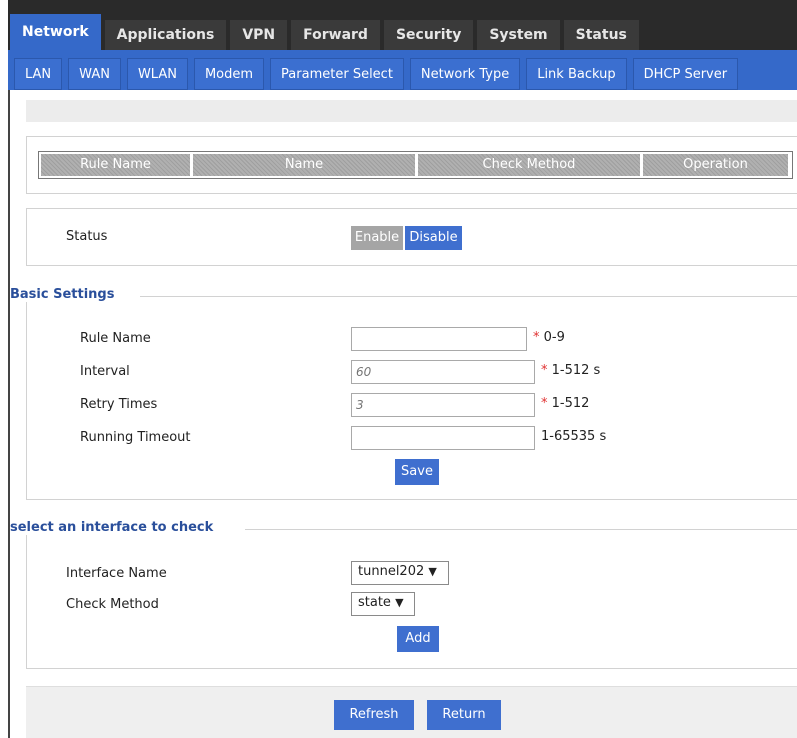 The width and height of the screenshot is (797, 738). Describe the element at coordinates (571, 370) in the screenshot. I see `interval-hint: * 1-512 s` at that location.